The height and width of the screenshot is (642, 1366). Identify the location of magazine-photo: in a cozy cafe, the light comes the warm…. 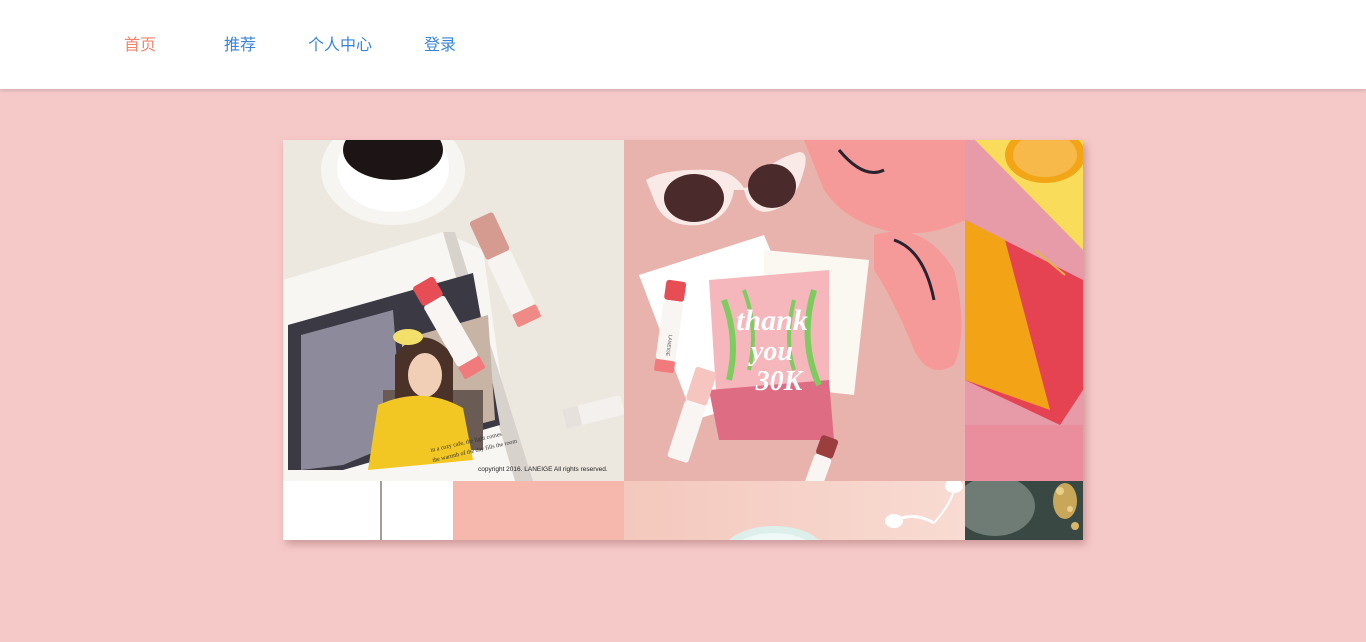
(453, 310).